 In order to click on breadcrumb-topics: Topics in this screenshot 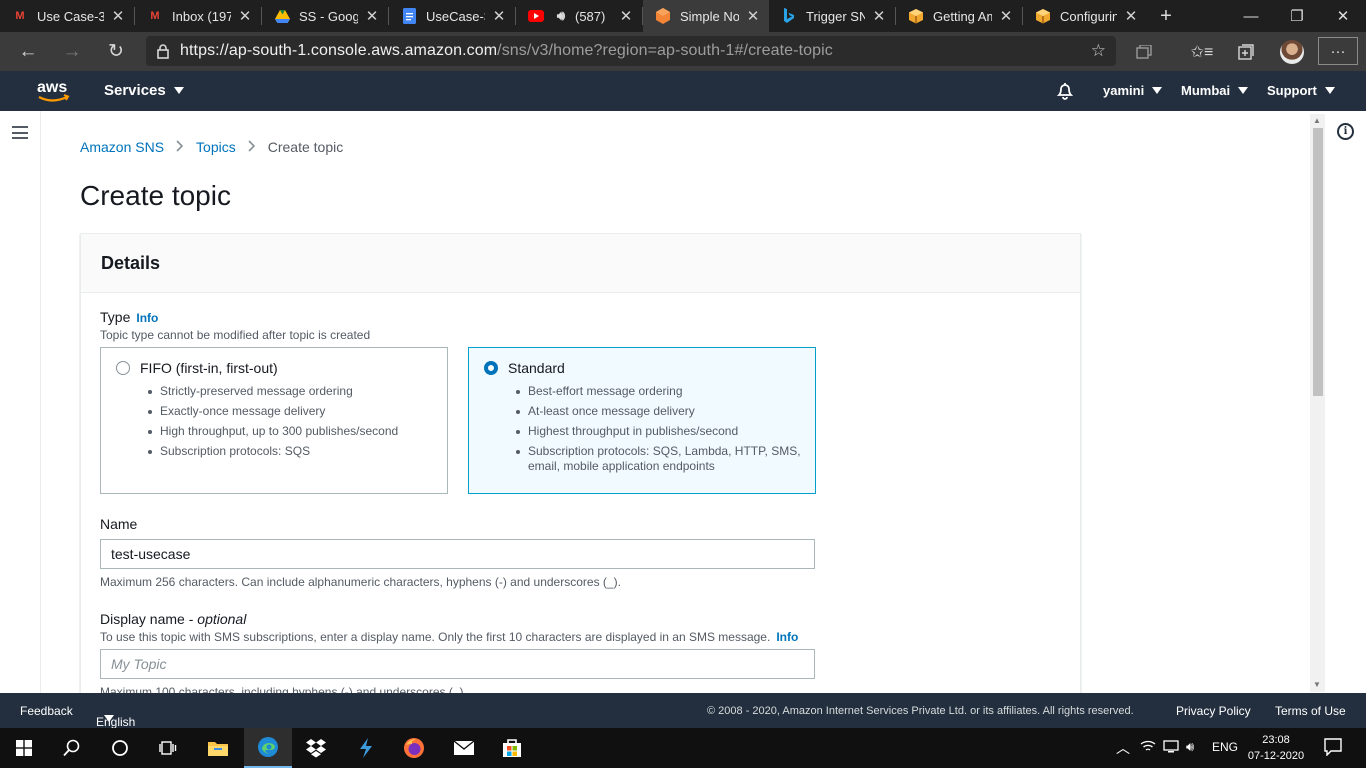, I will do `click(216, 147)`.